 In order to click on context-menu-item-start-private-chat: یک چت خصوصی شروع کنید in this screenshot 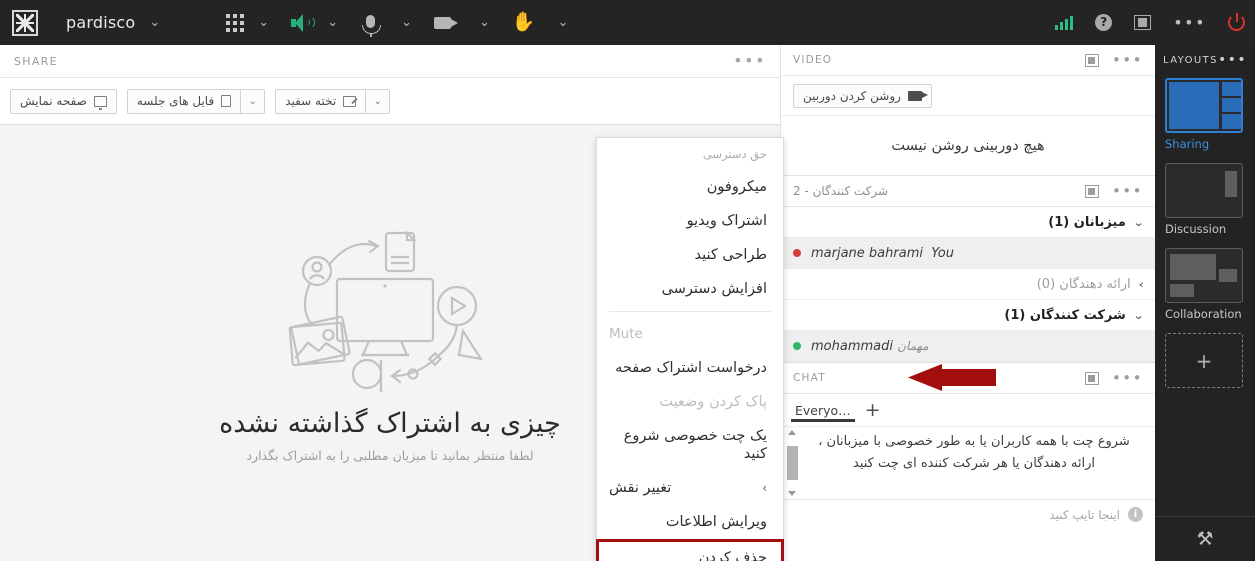, I will do `click(690, 445)`.